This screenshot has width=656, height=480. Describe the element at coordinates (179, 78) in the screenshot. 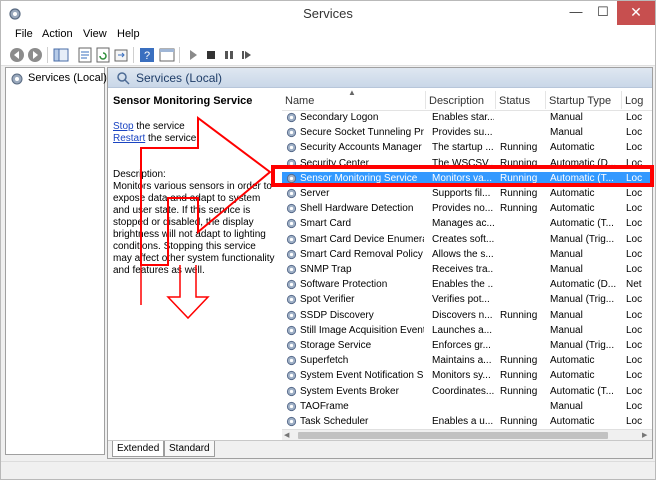

I see `pane-title: Services (Local)` at that location.